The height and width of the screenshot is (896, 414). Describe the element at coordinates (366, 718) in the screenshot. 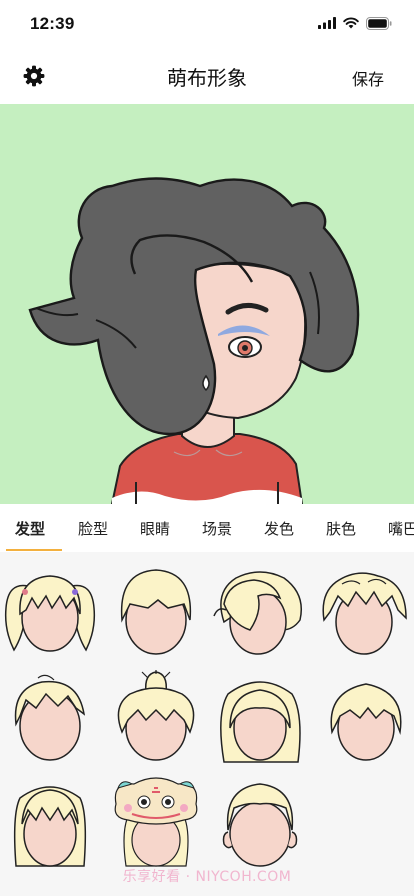

I see `hairstyle-short-bob` at that location.